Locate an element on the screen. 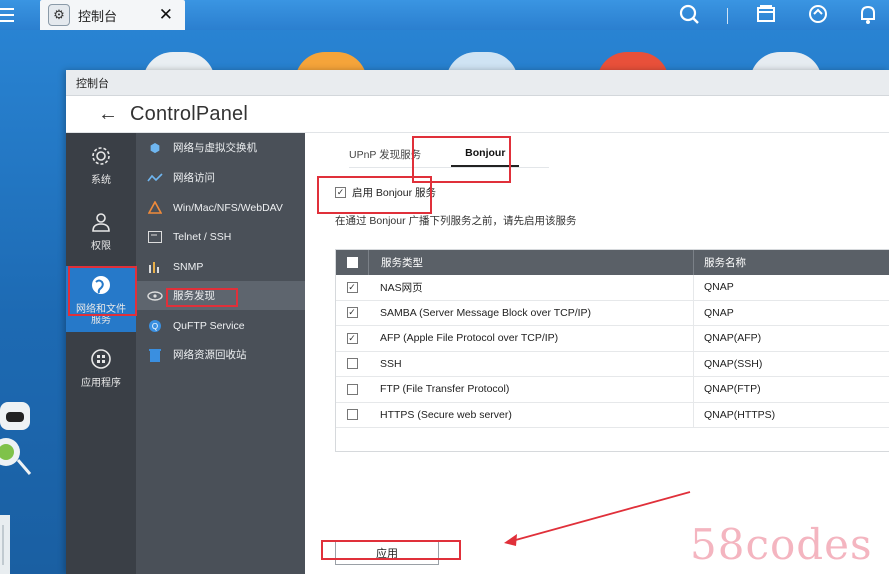  annotation-arrow is located at coordinates (597, 518).